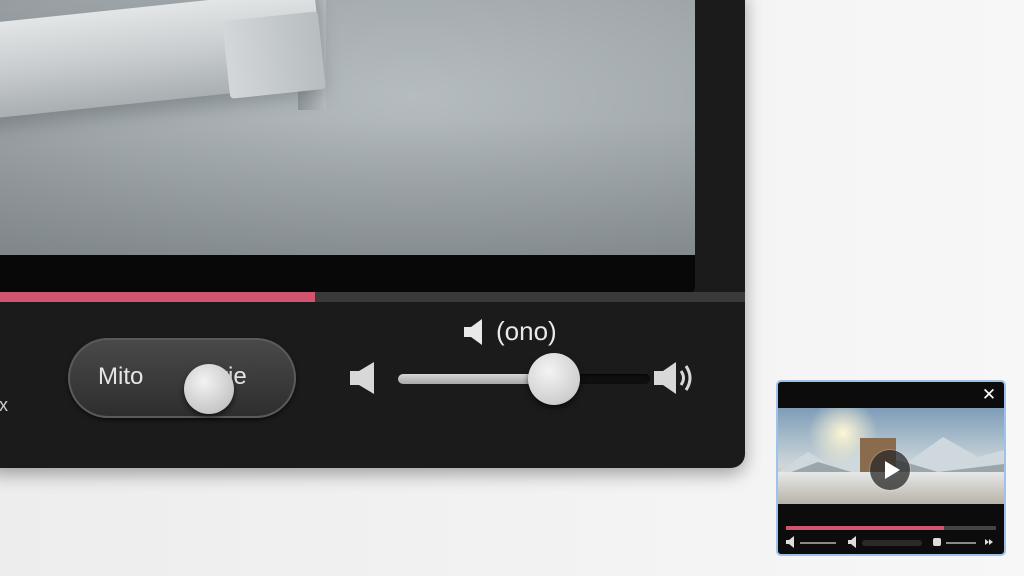  What do you see at coordinates (526, 331) in the screenshot?
I see `volume-label-text: (ono)` at bounding box center [526, 331].